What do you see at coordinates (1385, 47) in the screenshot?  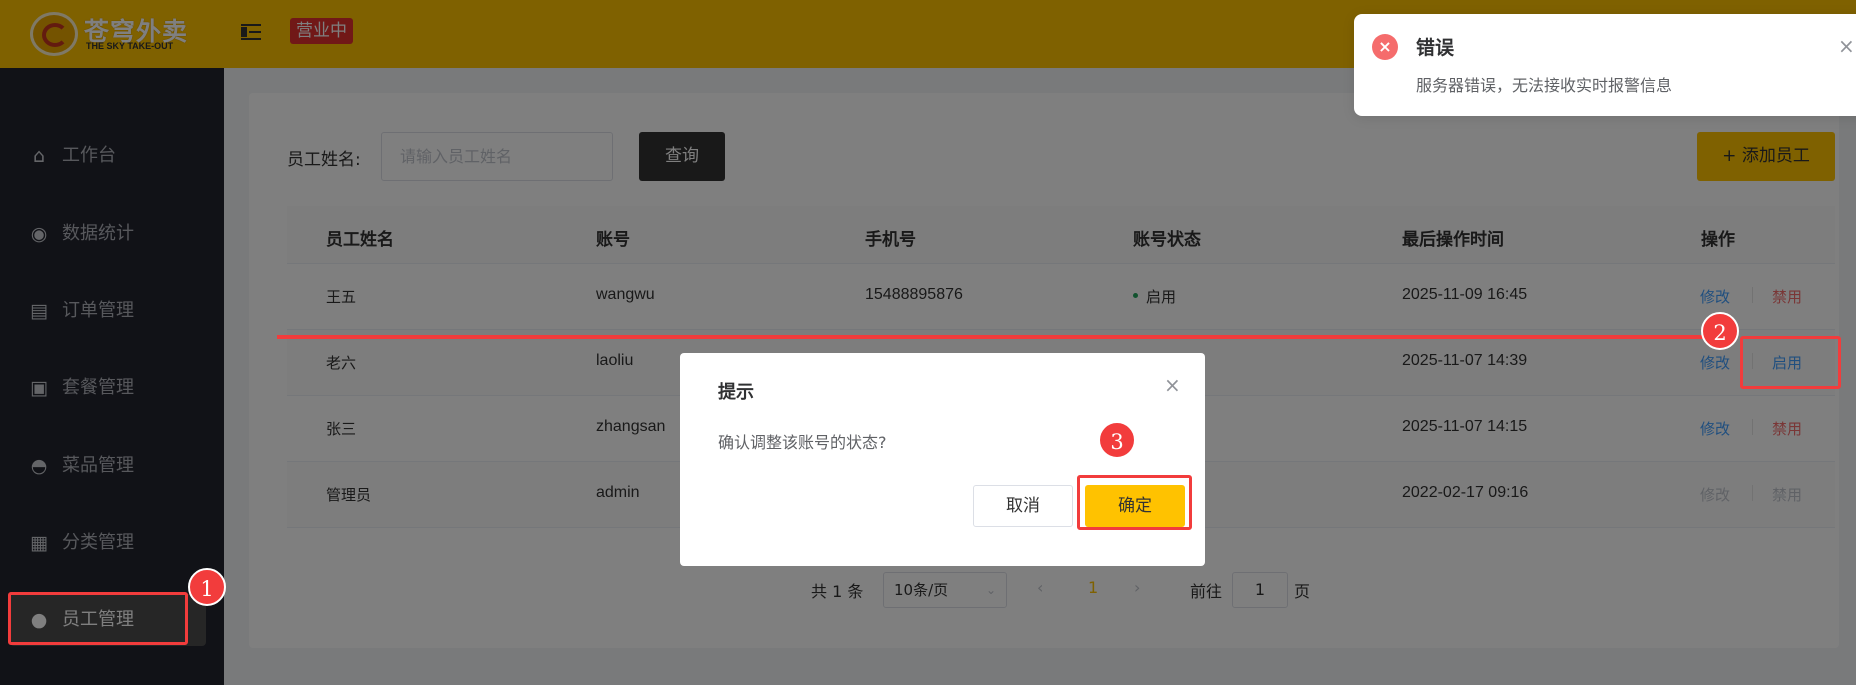 I see `error-icon: ×` at bounding box center [1385, 47].